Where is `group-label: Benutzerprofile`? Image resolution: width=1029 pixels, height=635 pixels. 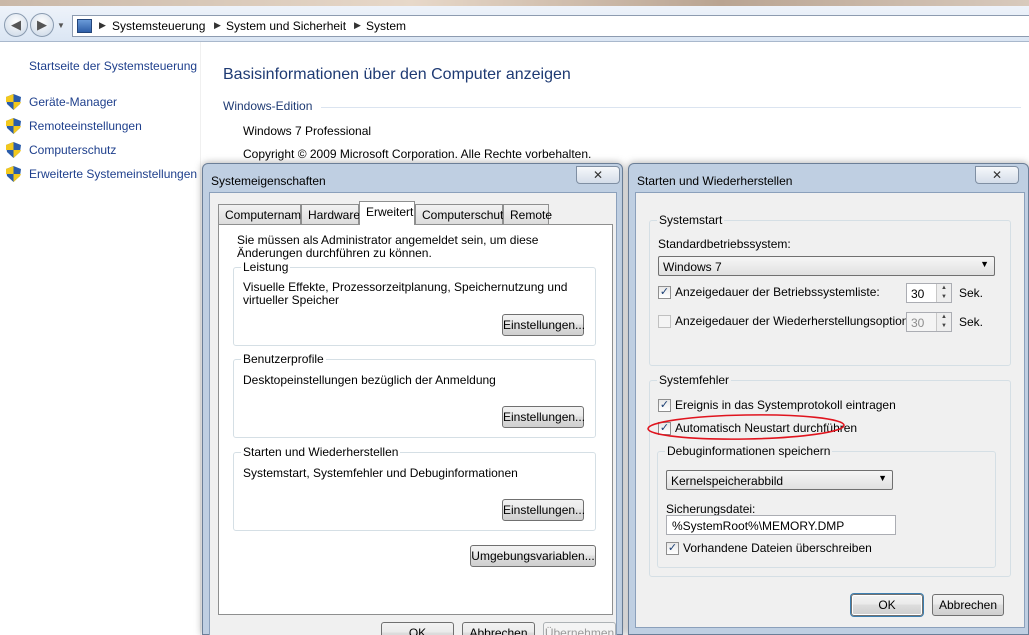
group-label: Benutzerprofile is located at coordinates (283, 359).